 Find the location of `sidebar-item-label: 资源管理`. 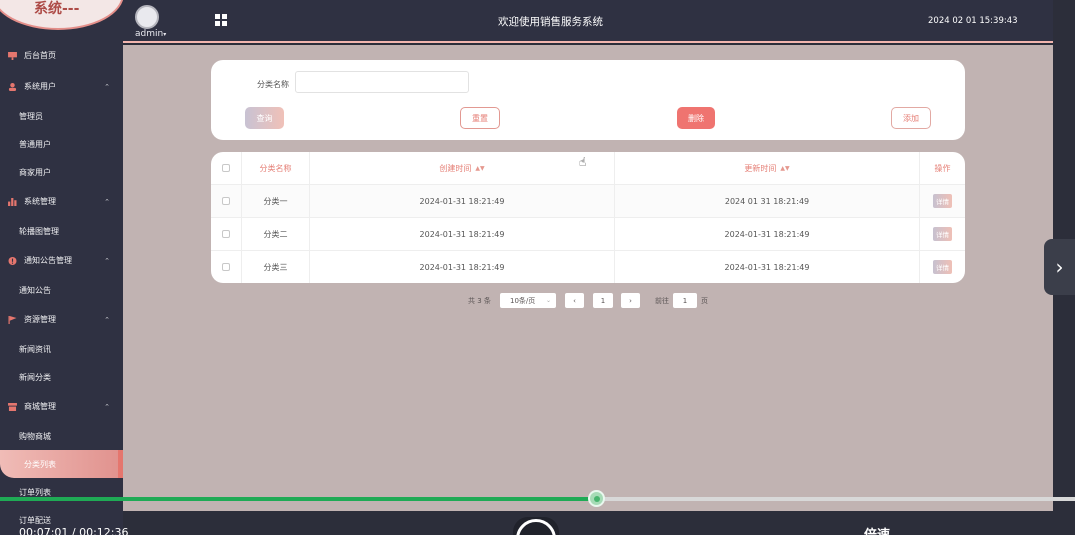

sidebar-item-label: 资源管理 is located at coordinates (40, 319).